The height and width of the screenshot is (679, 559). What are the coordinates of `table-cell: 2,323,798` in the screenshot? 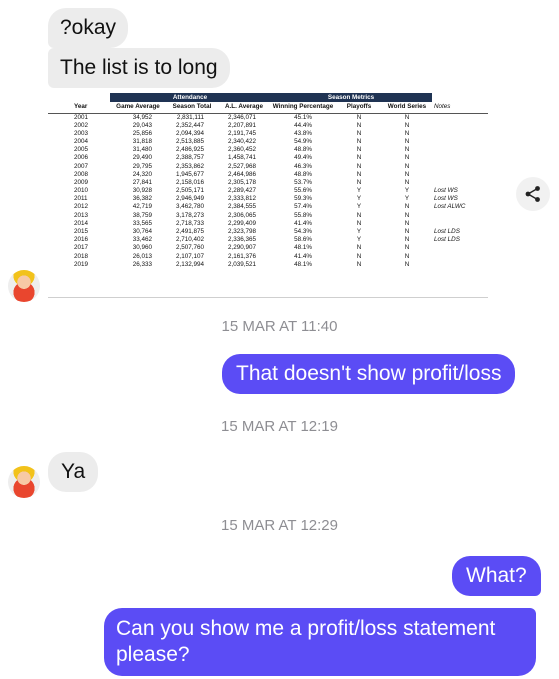 It's located at (241, 232).